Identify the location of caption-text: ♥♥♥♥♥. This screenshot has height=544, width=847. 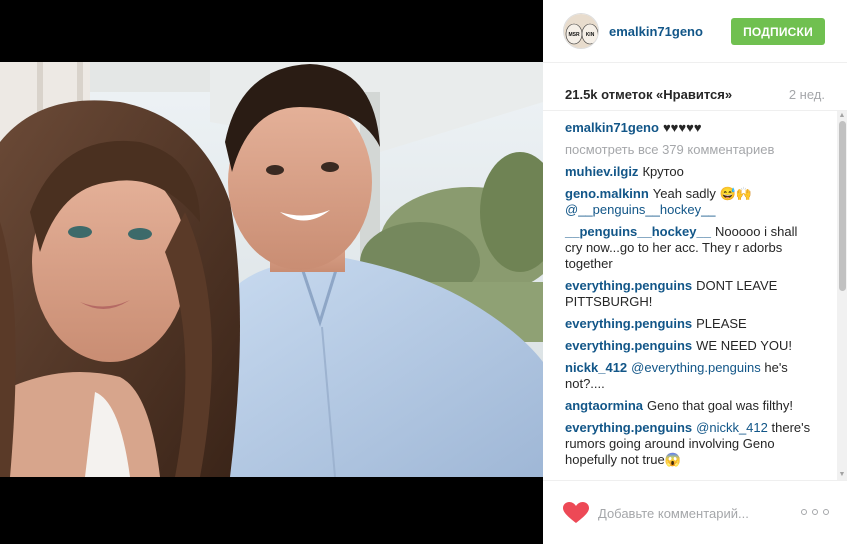
(682, 127).